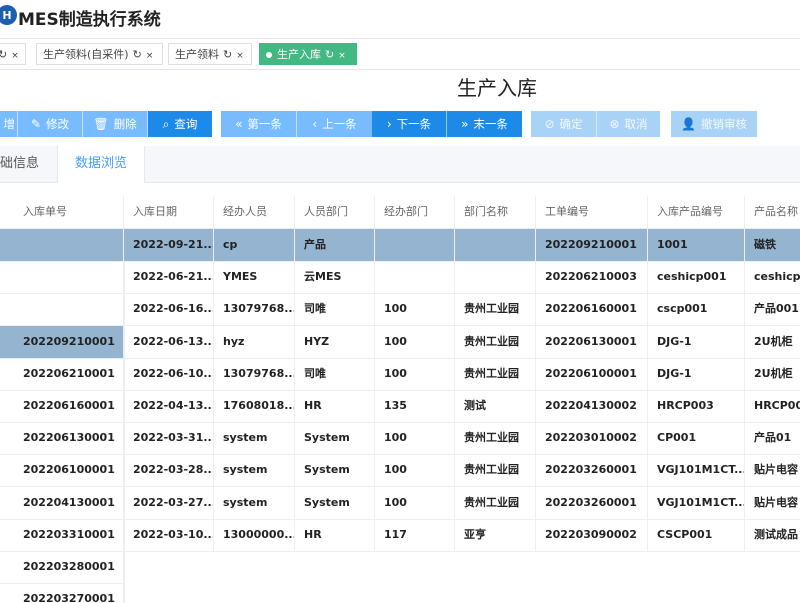  What do you see at coordinates (696, 245) in the screenshot?
I see `table-cell: 1001` at bounding box center [696, 245].